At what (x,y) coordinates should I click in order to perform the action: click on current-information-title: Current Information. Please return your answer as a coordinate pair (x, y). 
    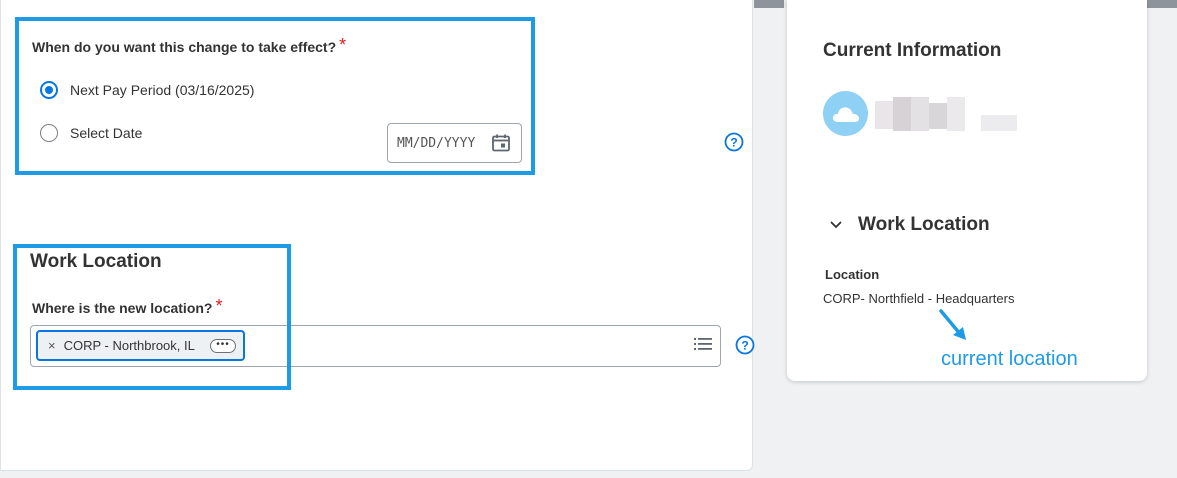
    Looking at the image, I should click on (912, 50).